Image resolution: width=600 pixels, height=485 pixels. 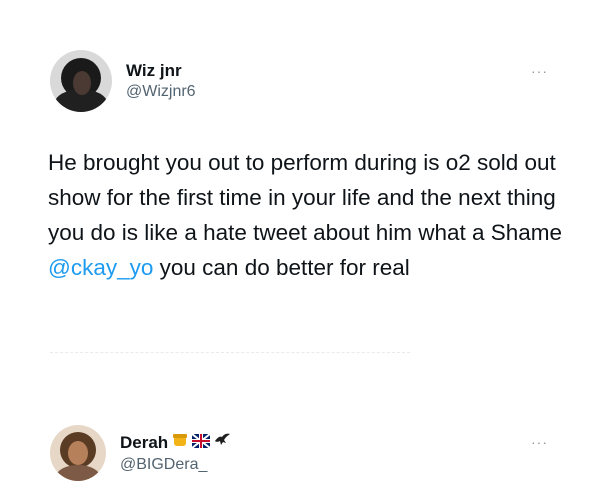 I want to click on mention-link: @ckay_yo, so click(x=100, y=267).